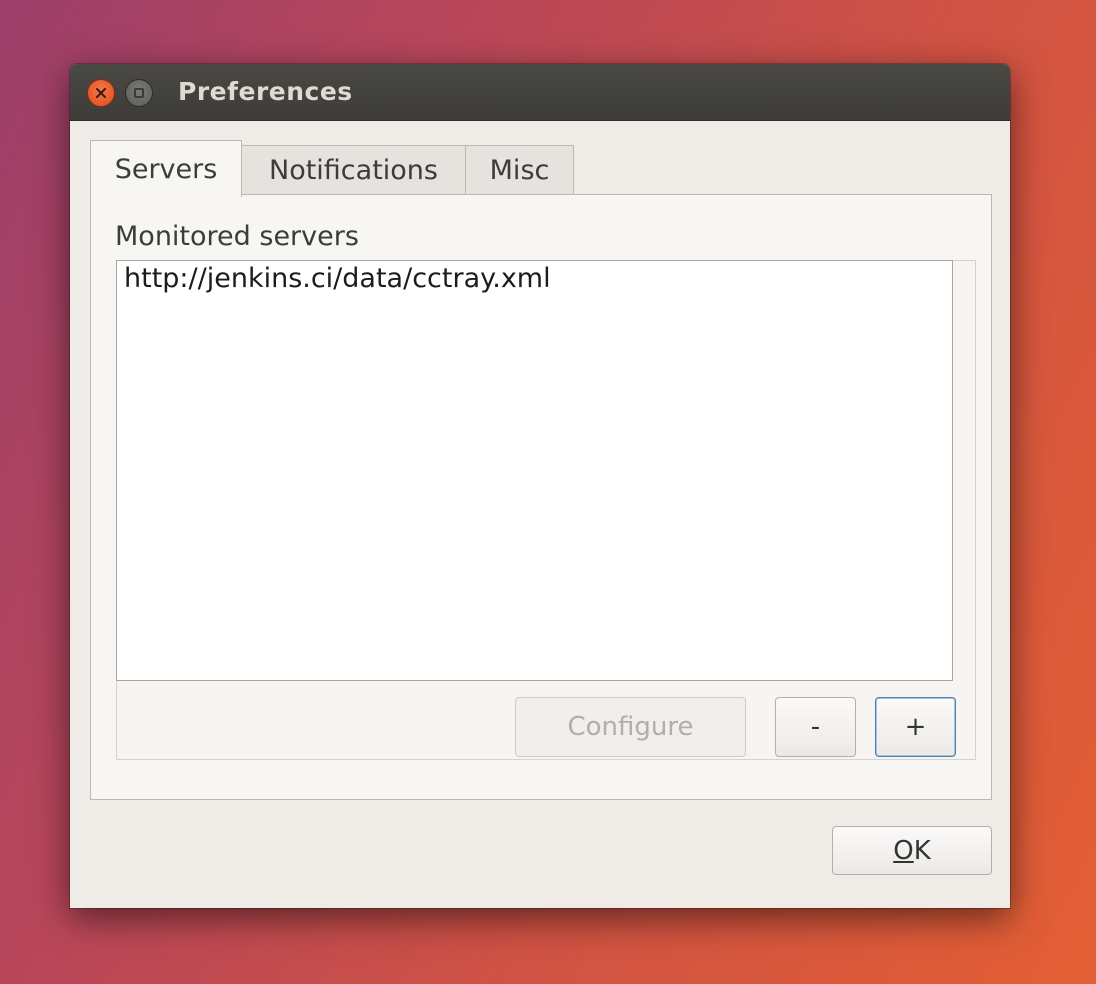 The width and height of the screenshot is (1096, 984). What do you see at coordinates (237, 236) in the screenshot?
I see `monitored-servers-label: Monitored servers` at bounding box center [237, 236].